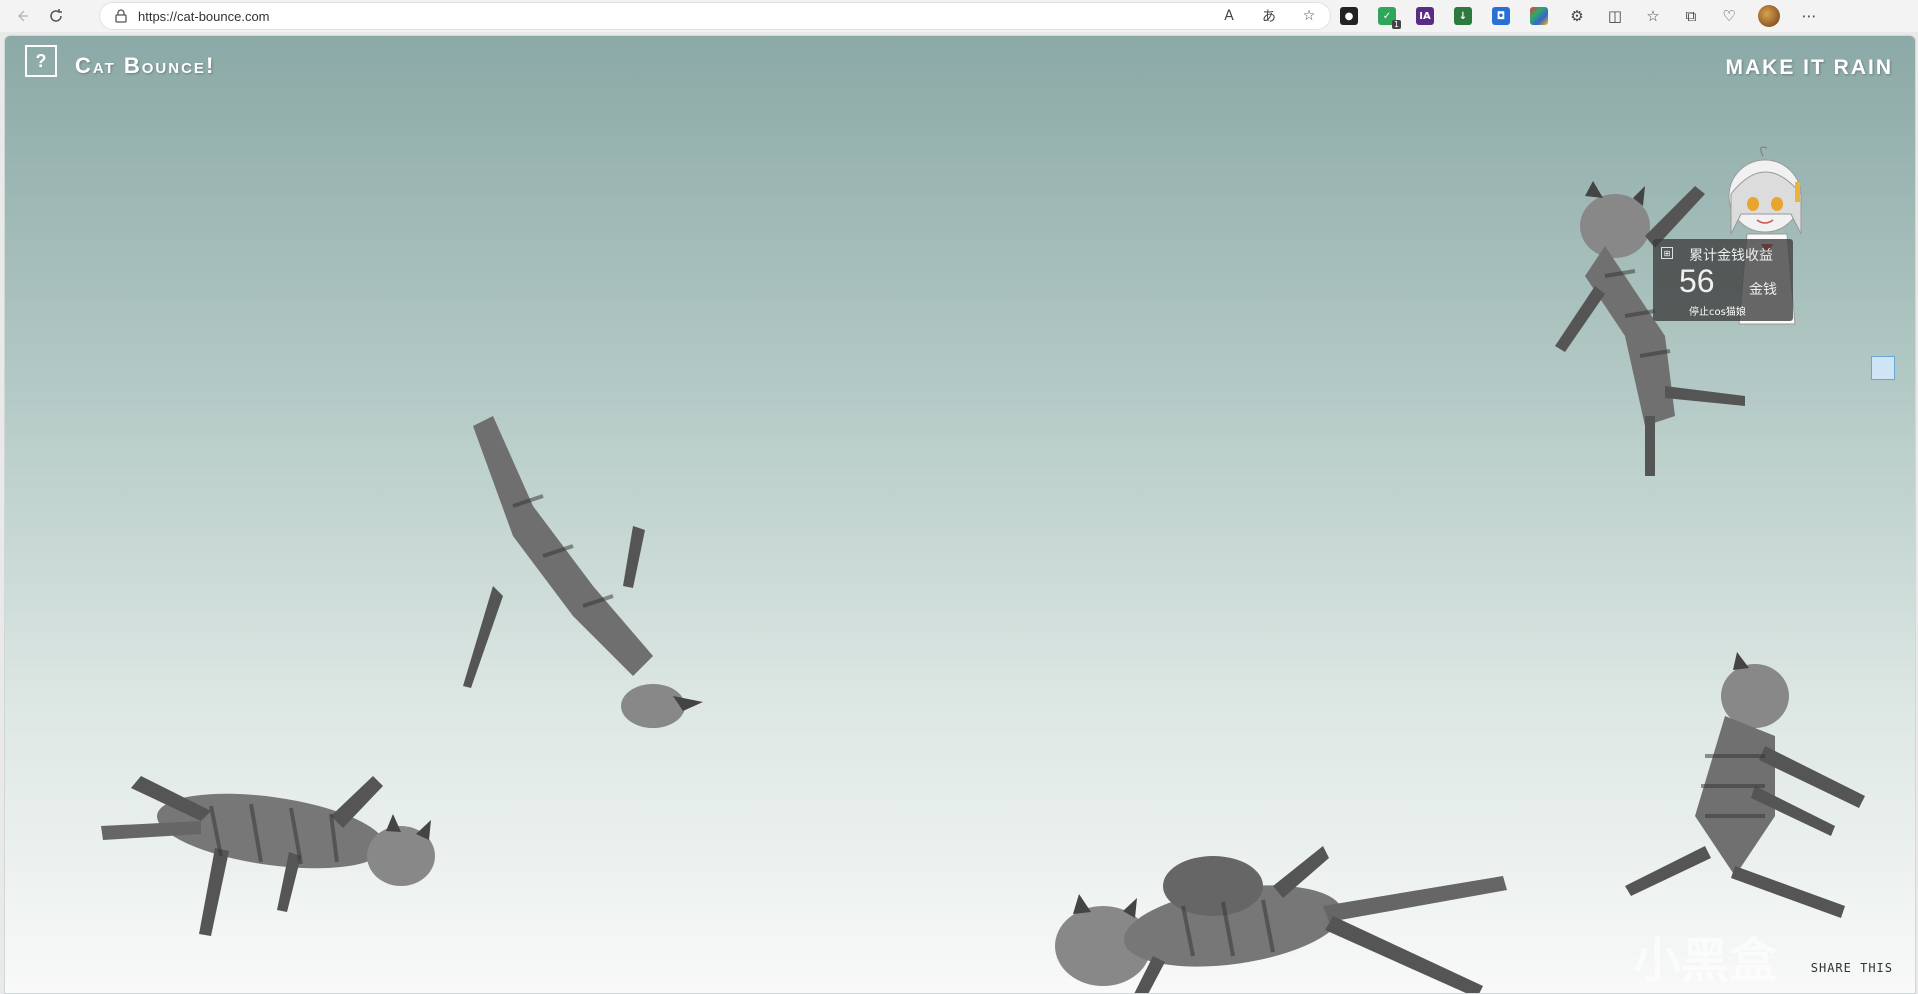  I want to click on reload-icon, so click(56, 15).